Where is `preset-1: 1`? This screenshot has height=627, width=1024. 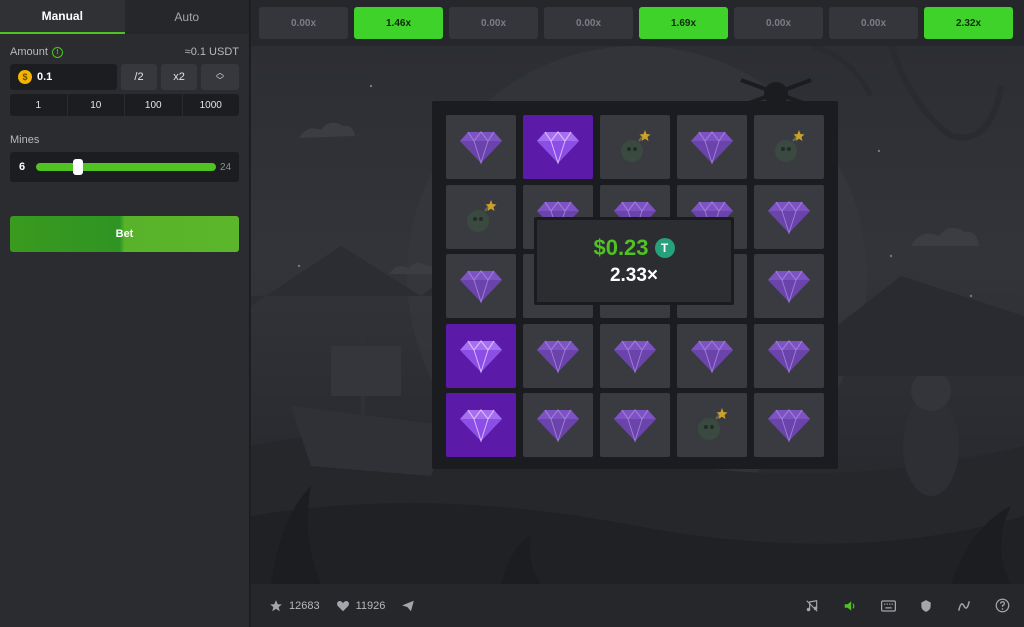
preset-1: 1 is located at coordinates (39, 105).